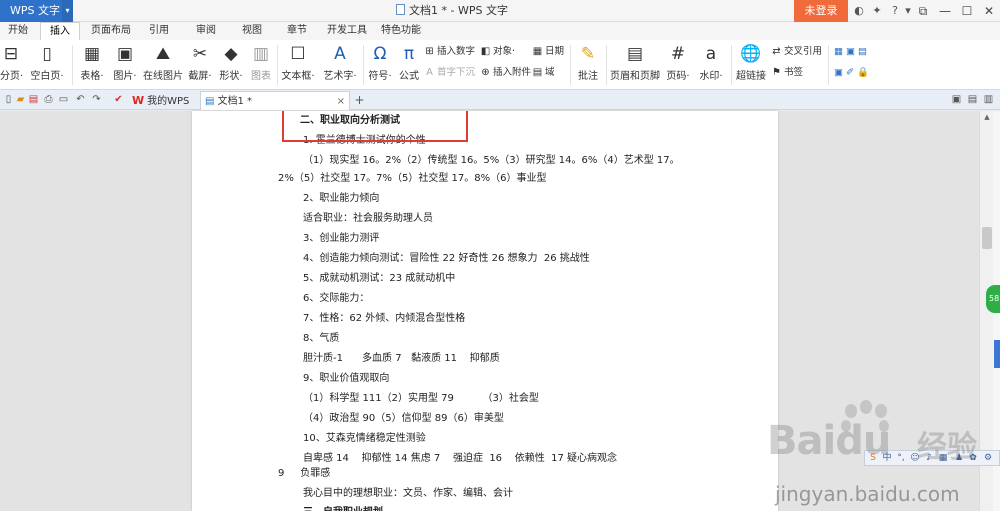 The width and height of the screenshot is (1000, 511). Describe the element at coordinates (384, 319) in the screenshot. I see `document-line: 7、性格：62 外倾、内倾混合型性格` at that location.